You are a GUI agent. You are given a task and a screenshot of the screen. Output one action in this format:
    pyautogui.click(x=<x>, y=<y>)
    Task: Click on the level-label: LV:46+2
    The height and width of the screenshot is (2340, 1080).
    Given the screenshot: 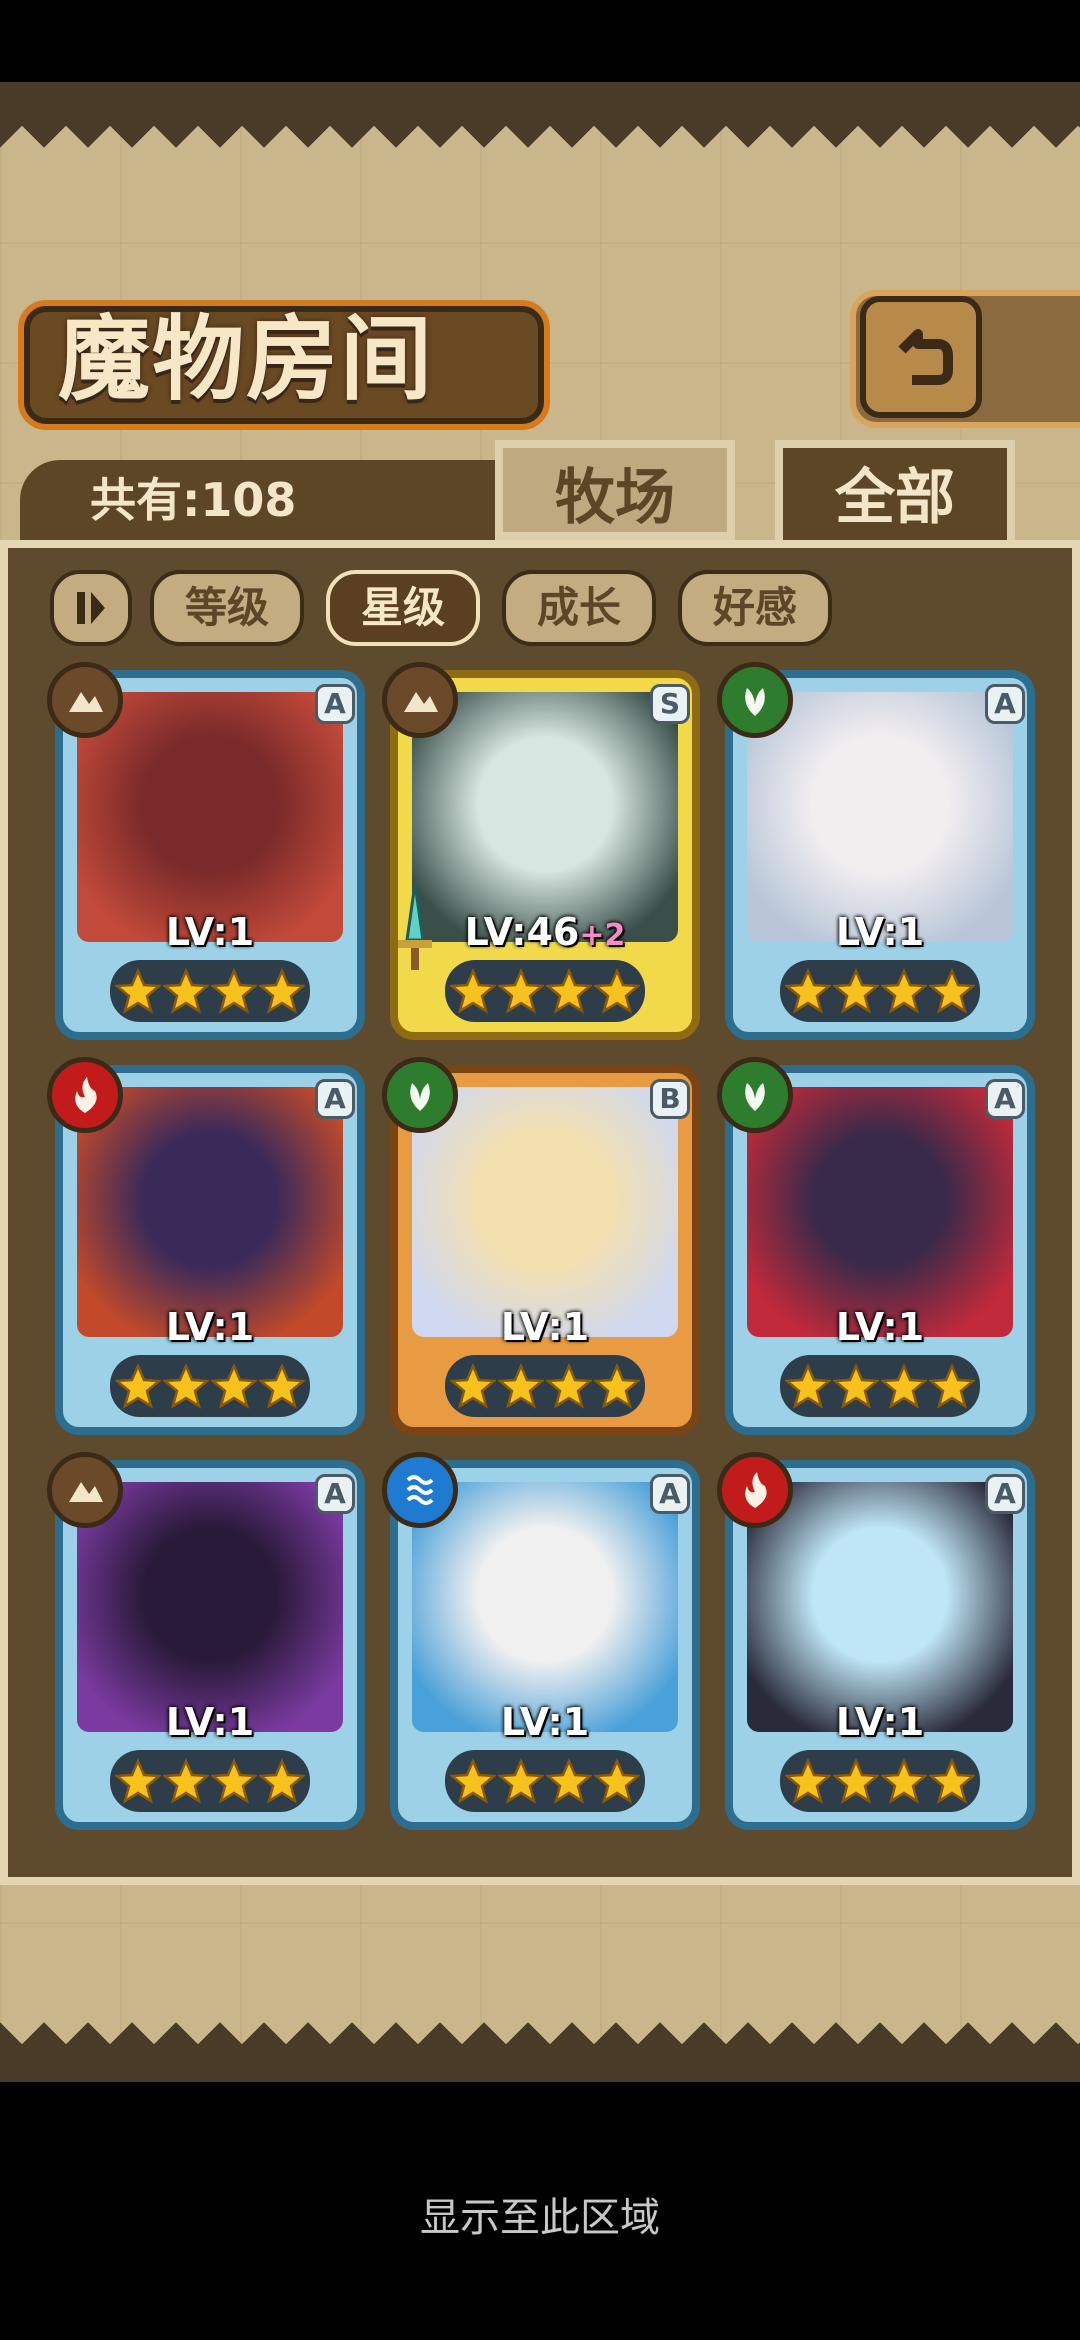 What is the action you would take?
    pyautogui.click(x=545, y=932)
    